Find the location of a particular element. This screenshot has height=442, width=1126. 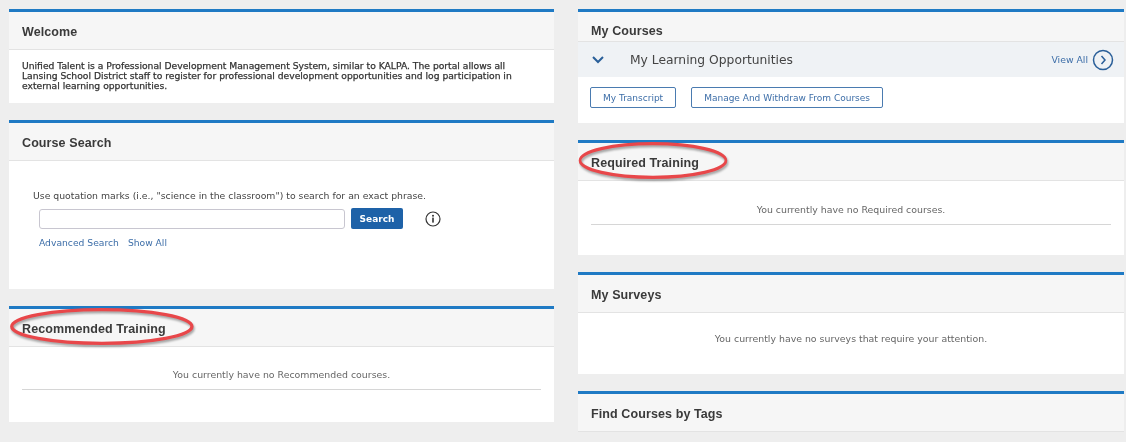

section-title: My Learning Opportunities is located at coordinates (712, 59).